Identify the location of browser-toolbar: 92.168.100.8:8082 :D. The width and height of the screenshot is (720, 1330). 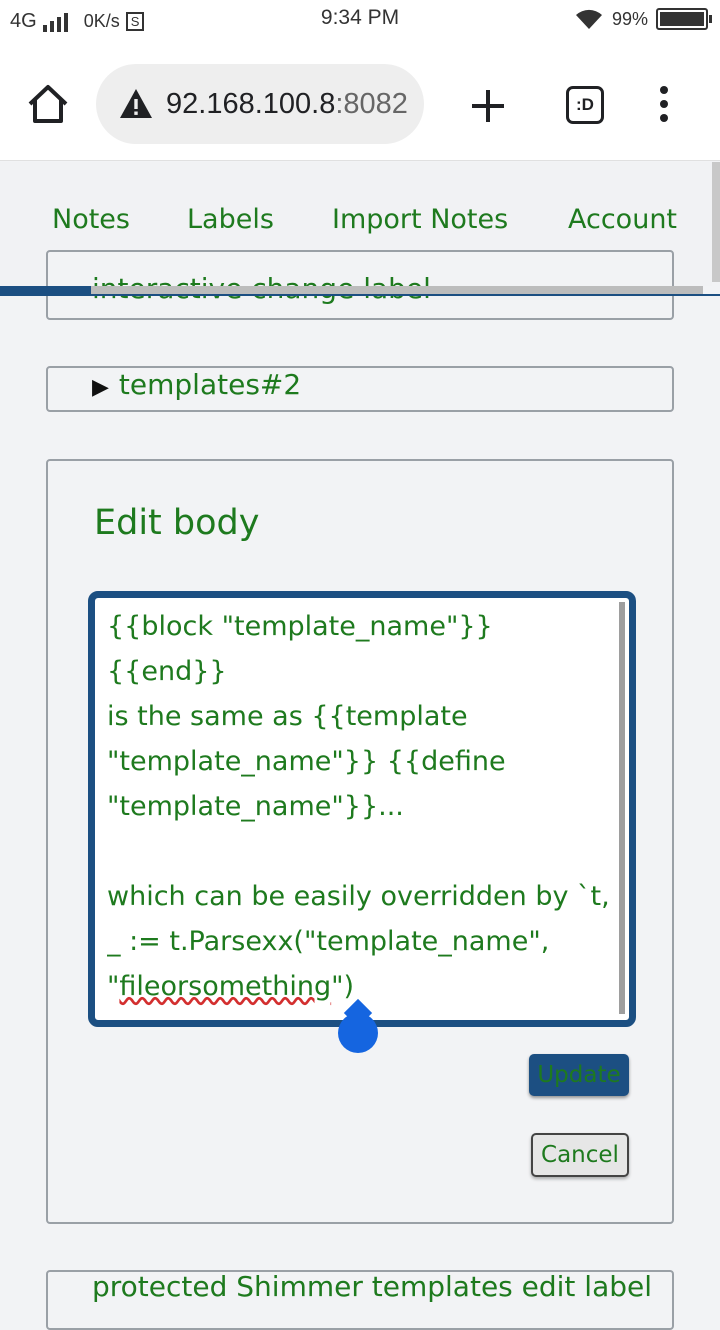
(360, 102).